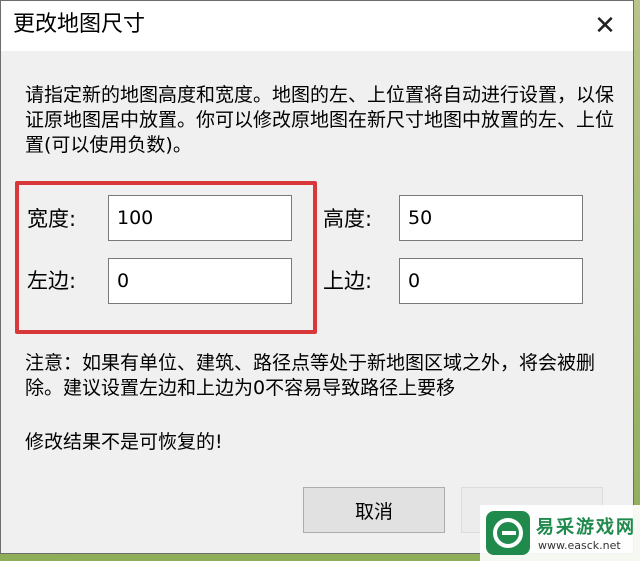 This screenshot has height=561, width=640. I want to click on close-icon: ✕, so click(605, 26).